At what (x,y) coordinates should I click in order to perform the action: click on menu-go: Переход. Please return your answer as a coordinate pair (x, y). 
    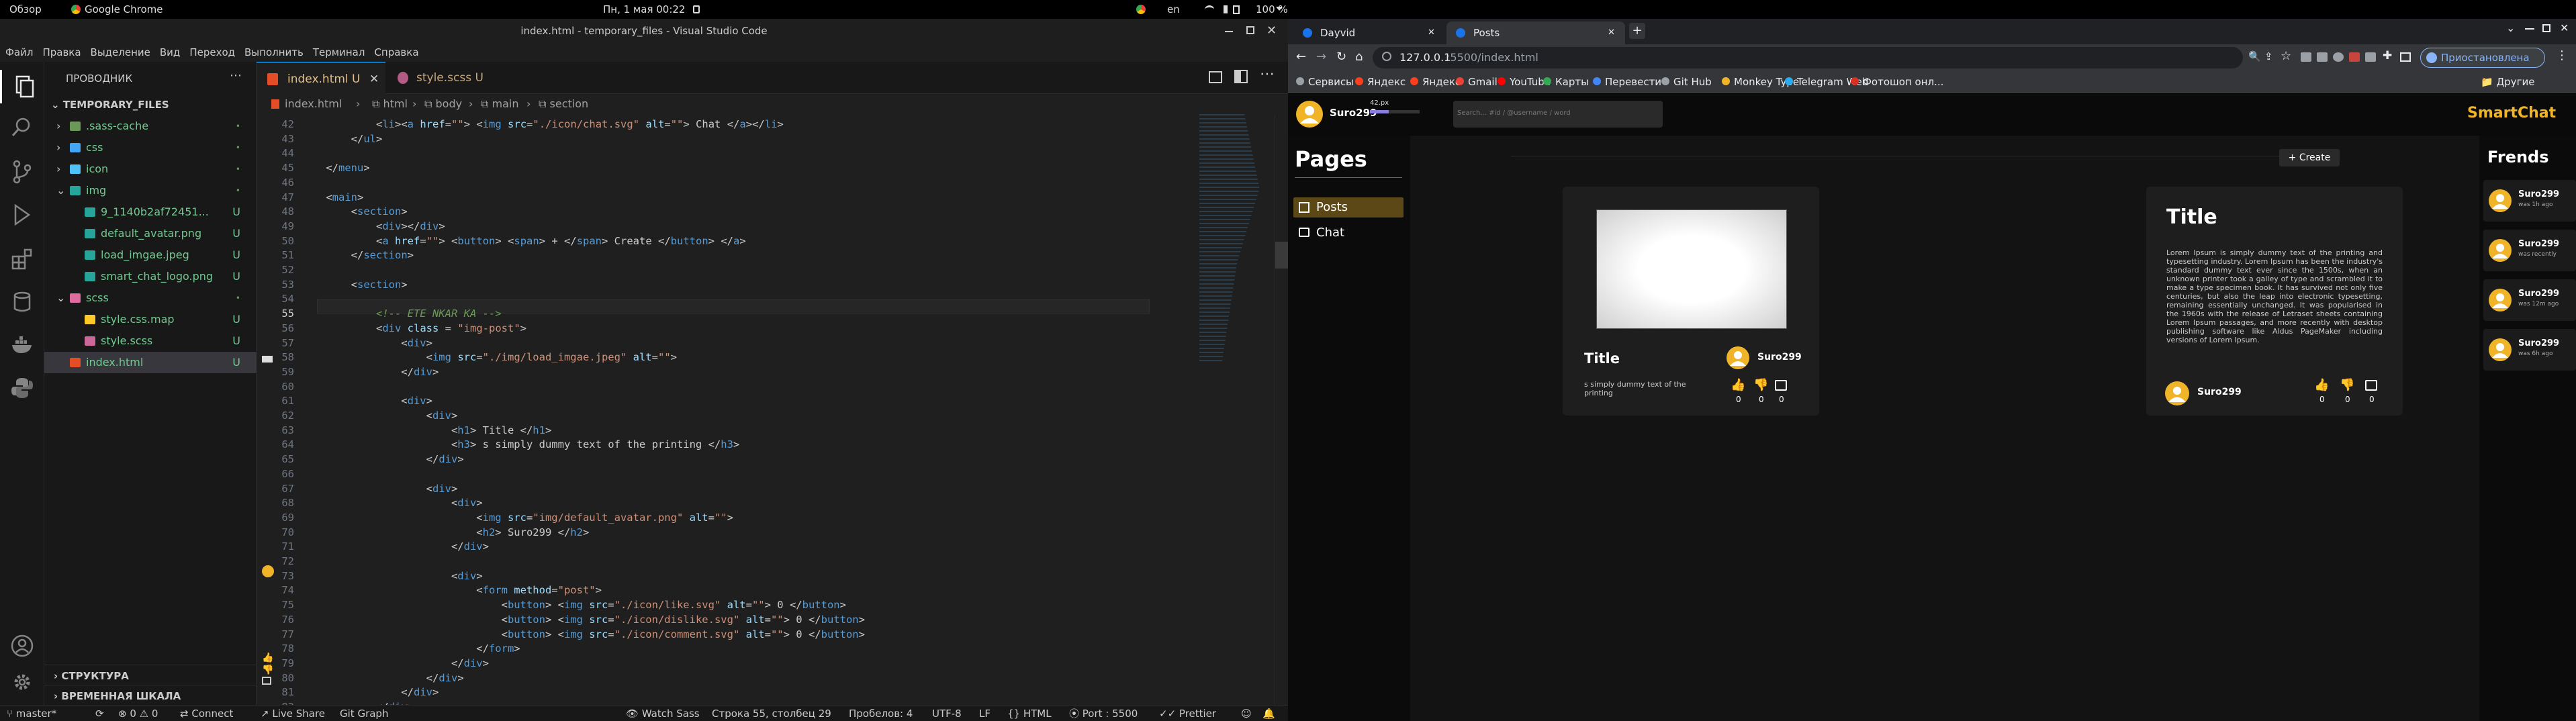
    Looking at the image, I should click on (212, 52).